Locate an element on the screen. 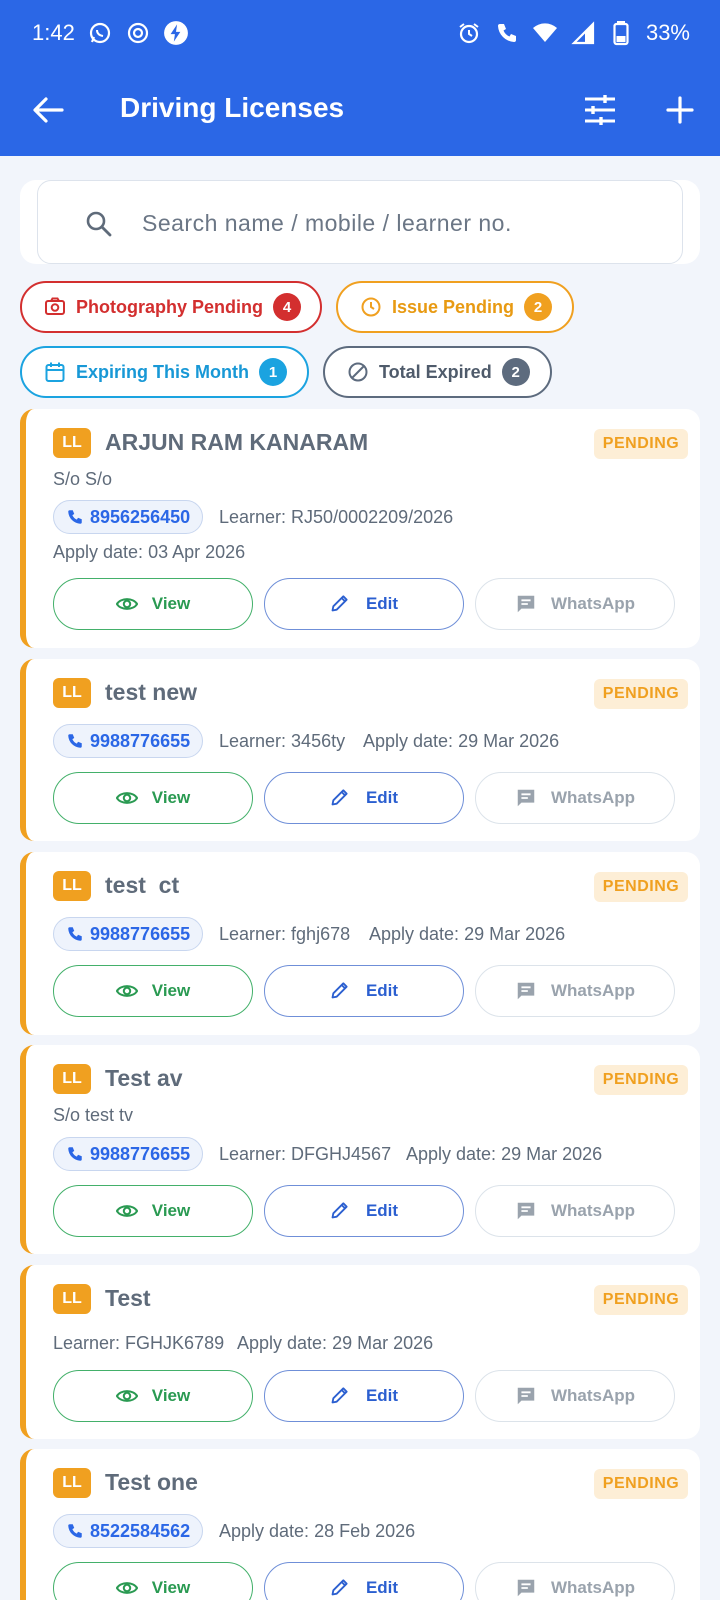  wifi-call-icon is located at coordinates (507, 33).